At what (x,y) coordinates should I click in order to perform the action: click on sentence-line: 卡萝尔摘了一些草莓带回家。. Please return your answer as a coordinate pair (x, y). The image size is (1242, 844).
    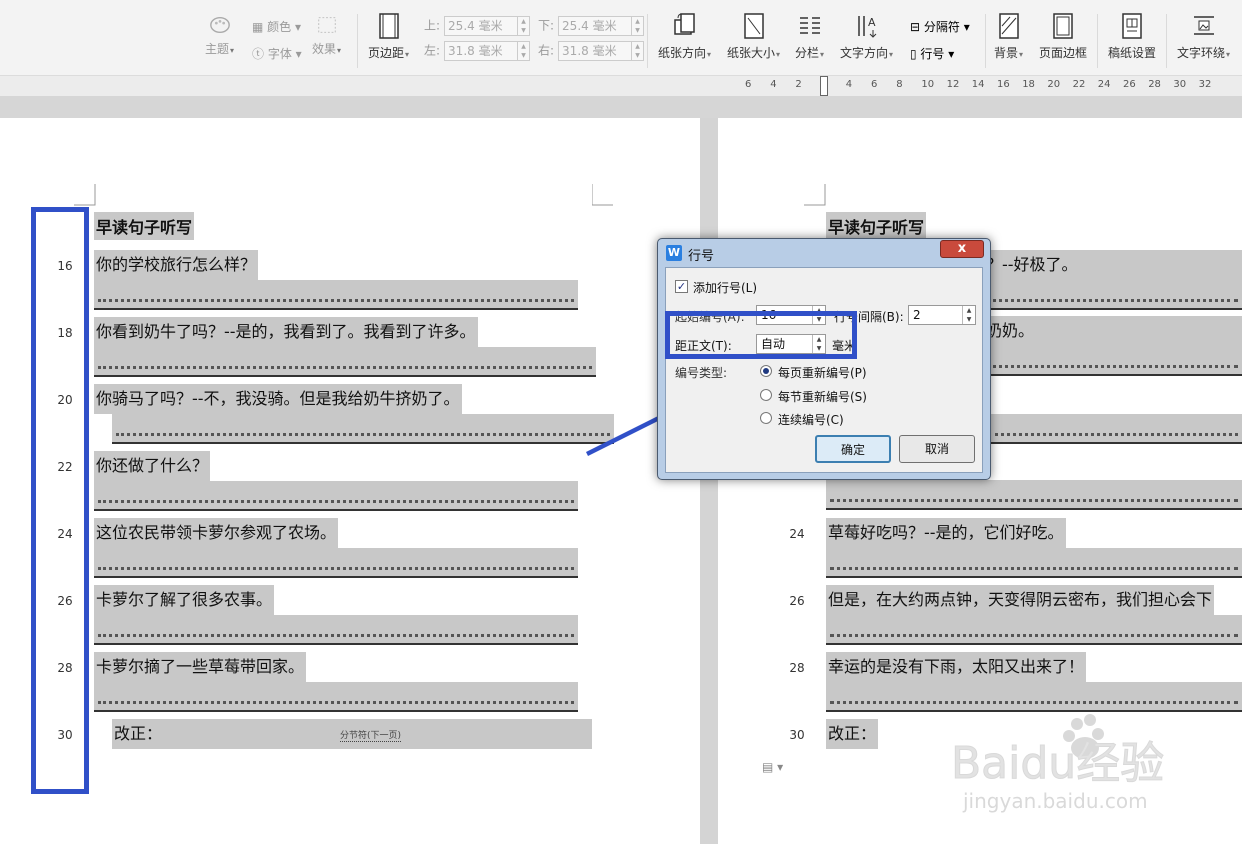
    Looking at the image, I should click on (200, 667).